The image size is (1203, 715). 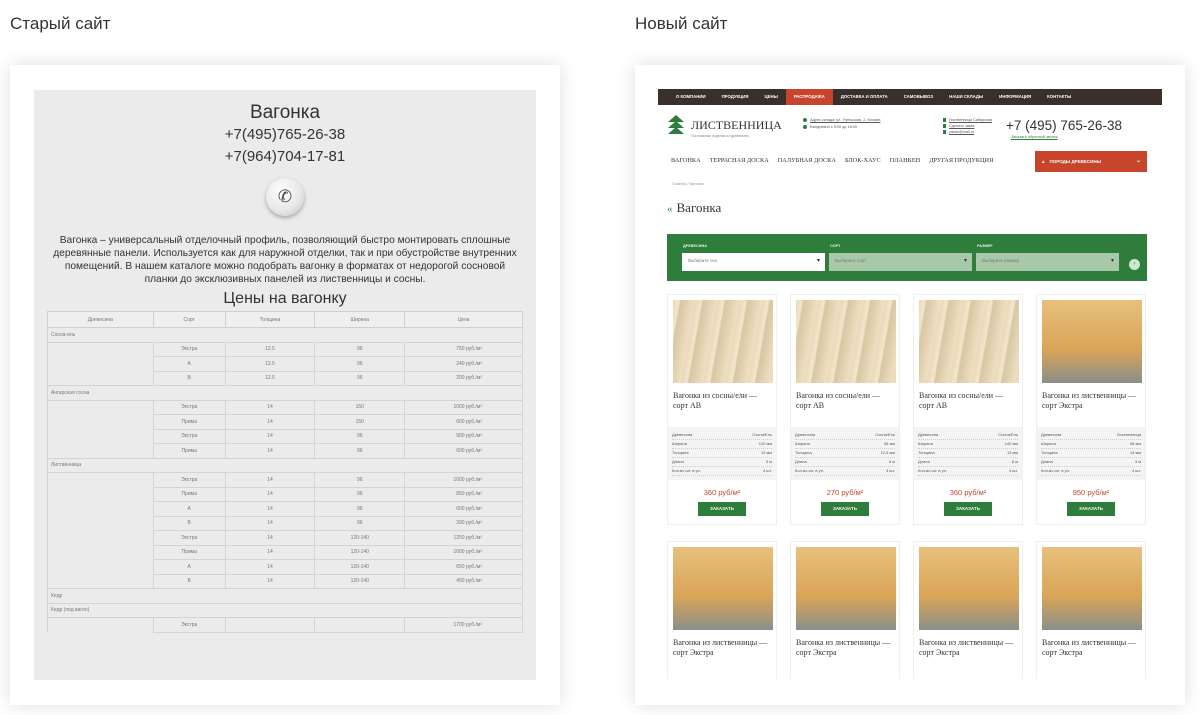 I want to click on table-cell-width: 96, so click(x=360, y=364).